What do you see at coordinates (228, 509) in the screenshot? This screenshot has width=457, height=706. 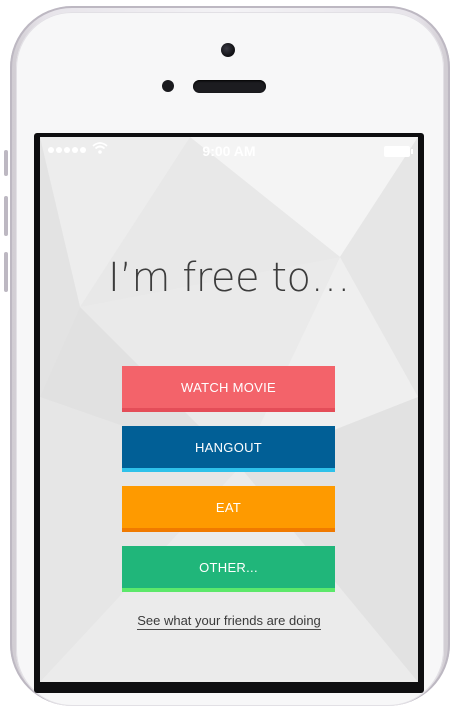 I see `eat-button: EAT` at bounding box center [228, 509].